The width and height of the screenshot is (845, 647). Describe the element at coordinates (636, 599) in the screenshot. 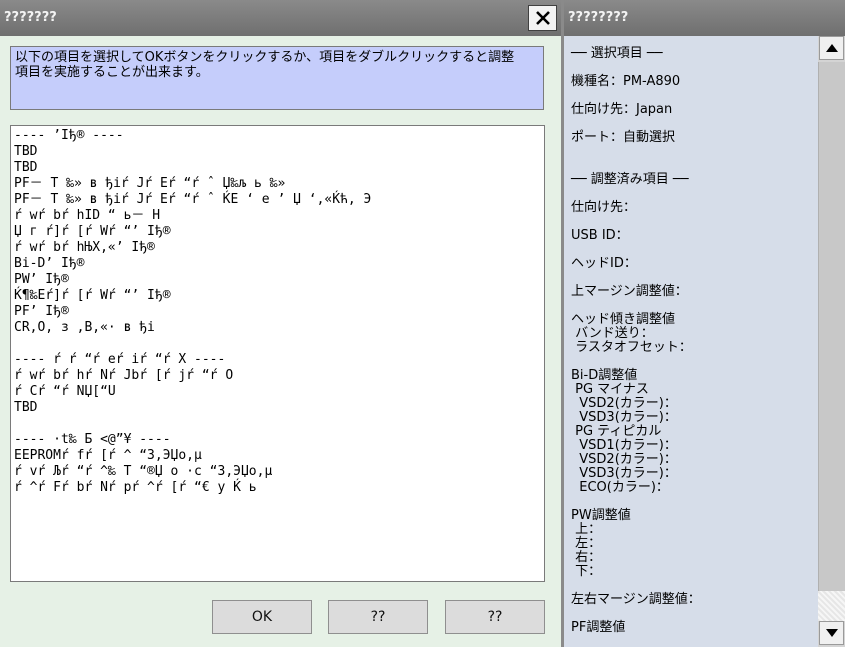

I see `status-line: 左右マージン調整値：` at that location.